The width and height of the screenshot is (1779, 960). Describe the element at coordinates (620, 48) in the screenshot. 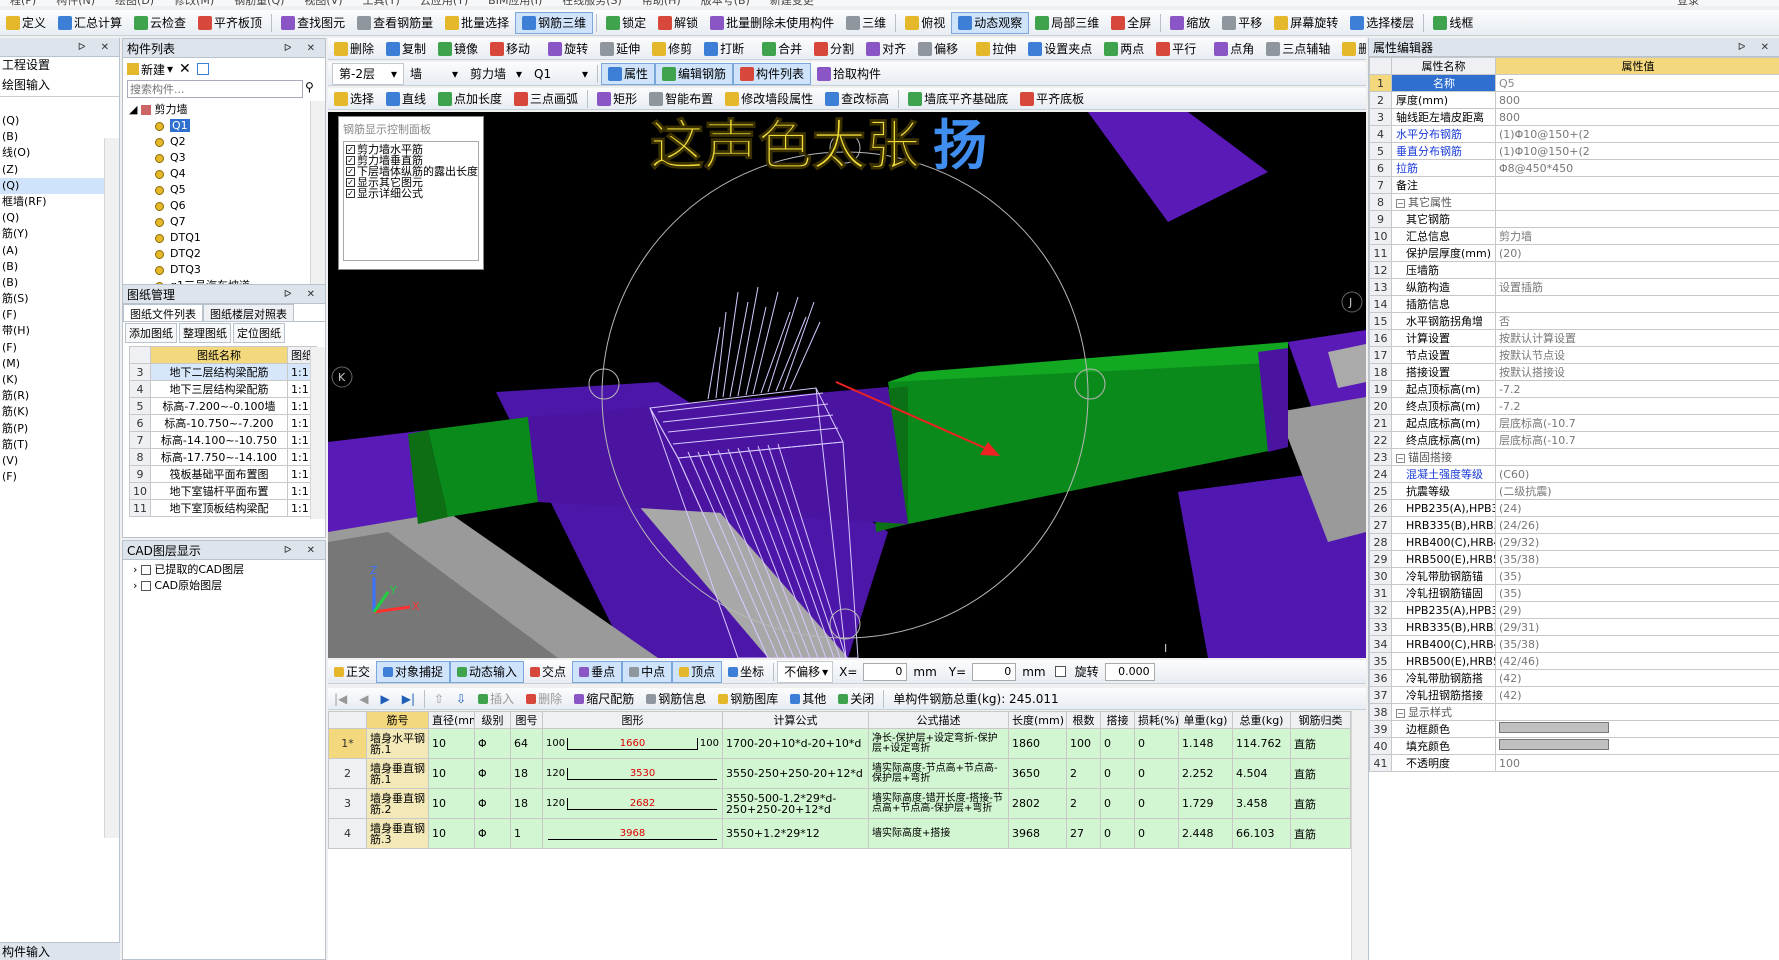

I see `edit-toolbar-button-5: 延伸` at that location.